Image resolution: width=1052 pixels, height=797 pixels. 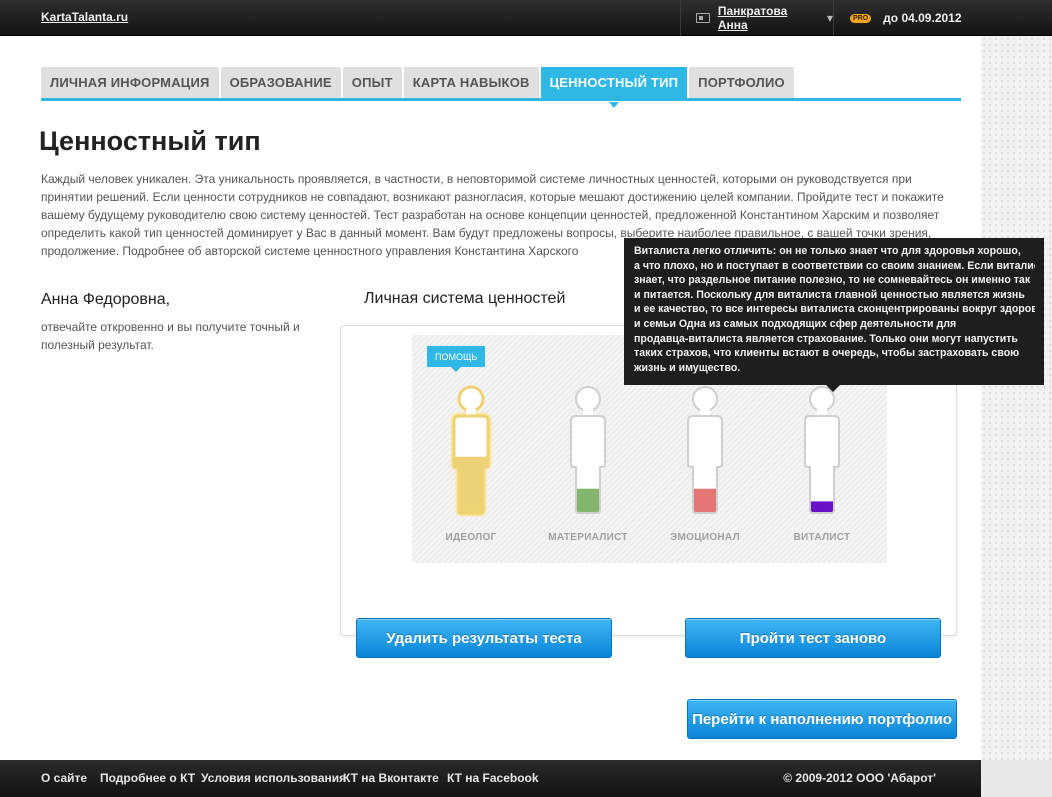 What do you see at coordinates (768, 18) in the screenshot?
I see `user-name-link: Панкратова Анна` at bounding box center [768, 18].